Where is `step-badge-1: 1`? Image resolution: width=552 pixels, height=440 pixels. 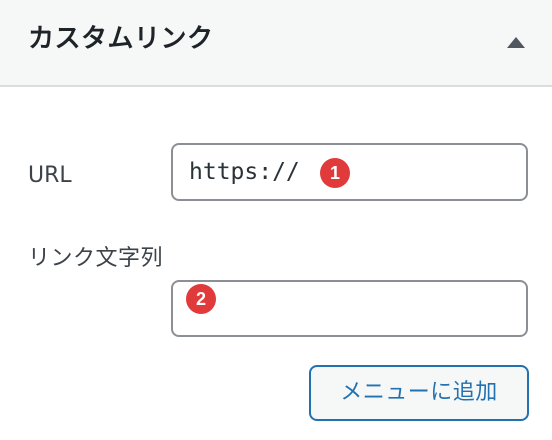
step-badge-1: 1 is located at coordinates (335, 173).